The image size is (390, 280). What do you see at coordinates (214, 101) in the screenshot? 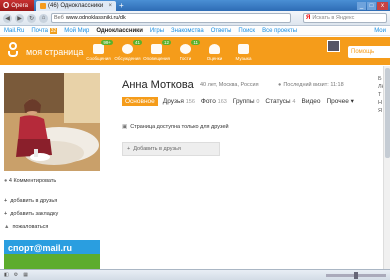
I see `tab-photos: Фото 163` at bounding box center [214, 101].